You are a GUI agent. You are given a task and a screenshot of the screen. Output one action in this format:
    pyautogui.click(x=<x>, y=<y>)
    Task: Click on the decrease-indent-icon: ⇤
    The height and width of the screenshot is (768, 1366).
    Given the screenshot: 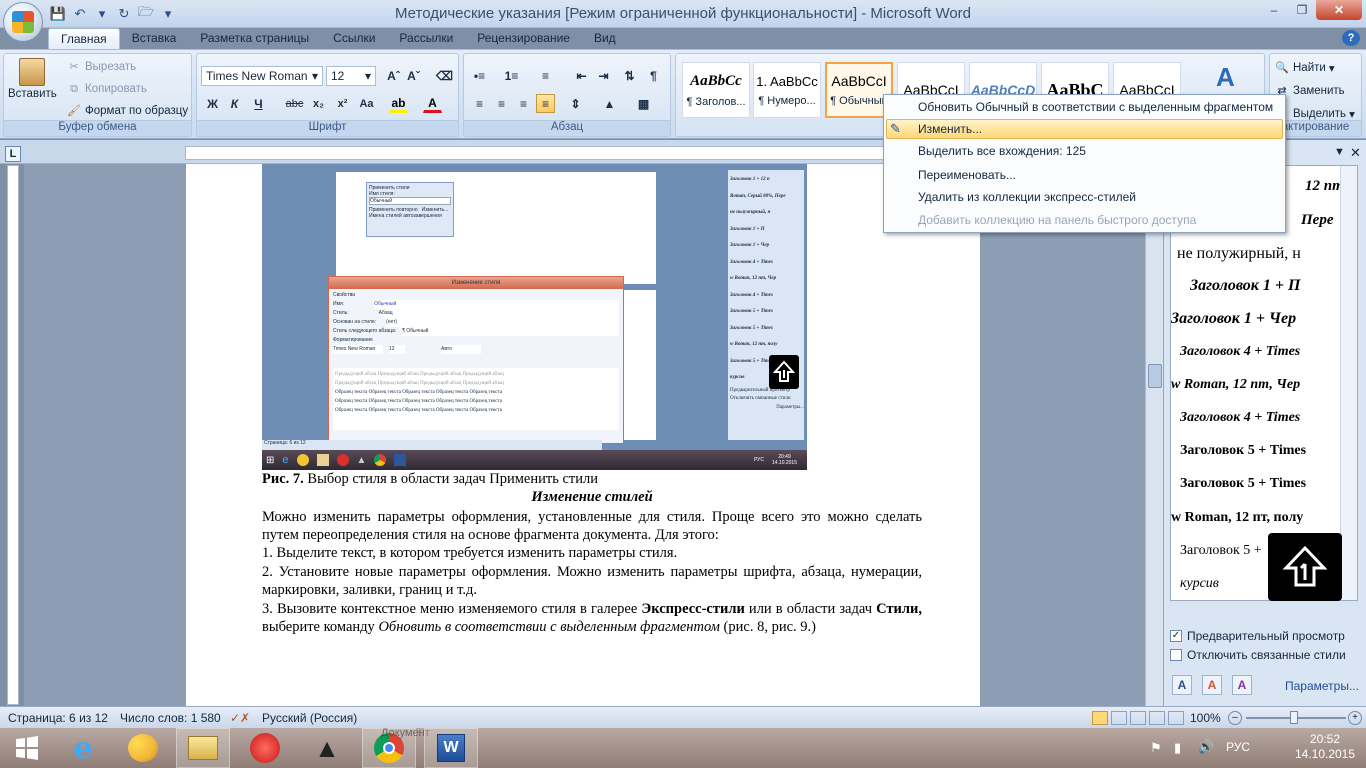 What is the action you would take?
    pyautogui.click(x=581, y=75)
    